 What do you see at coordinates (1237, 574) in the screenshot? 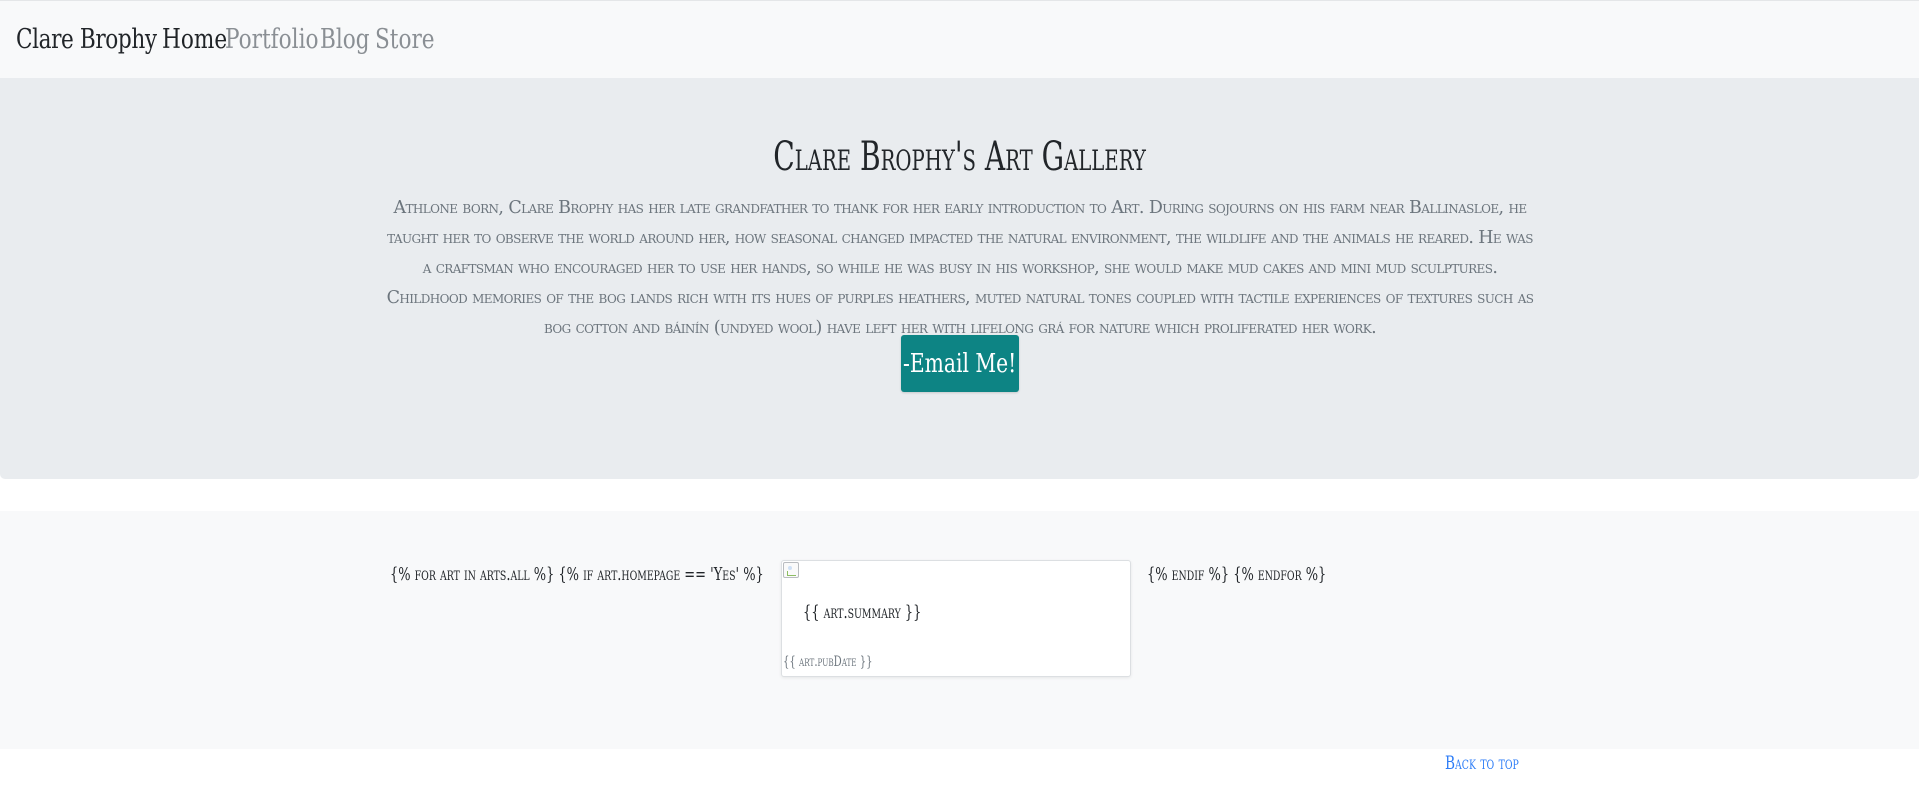
I see `template-loop-close: {% endif %} {% endfor %}` at bounding box center [1237, 574].